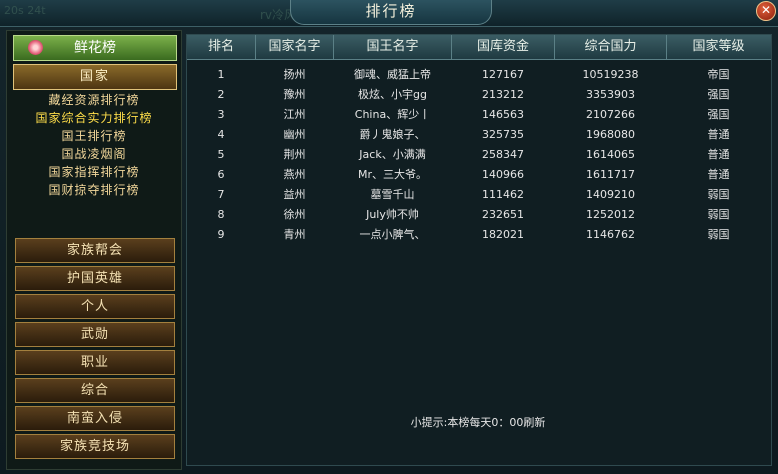 This screenshot has width=778, height=474. Describe the element at coordinates (503, 134) in the screenshot. I see `cell-treasury: 325735` at that location.